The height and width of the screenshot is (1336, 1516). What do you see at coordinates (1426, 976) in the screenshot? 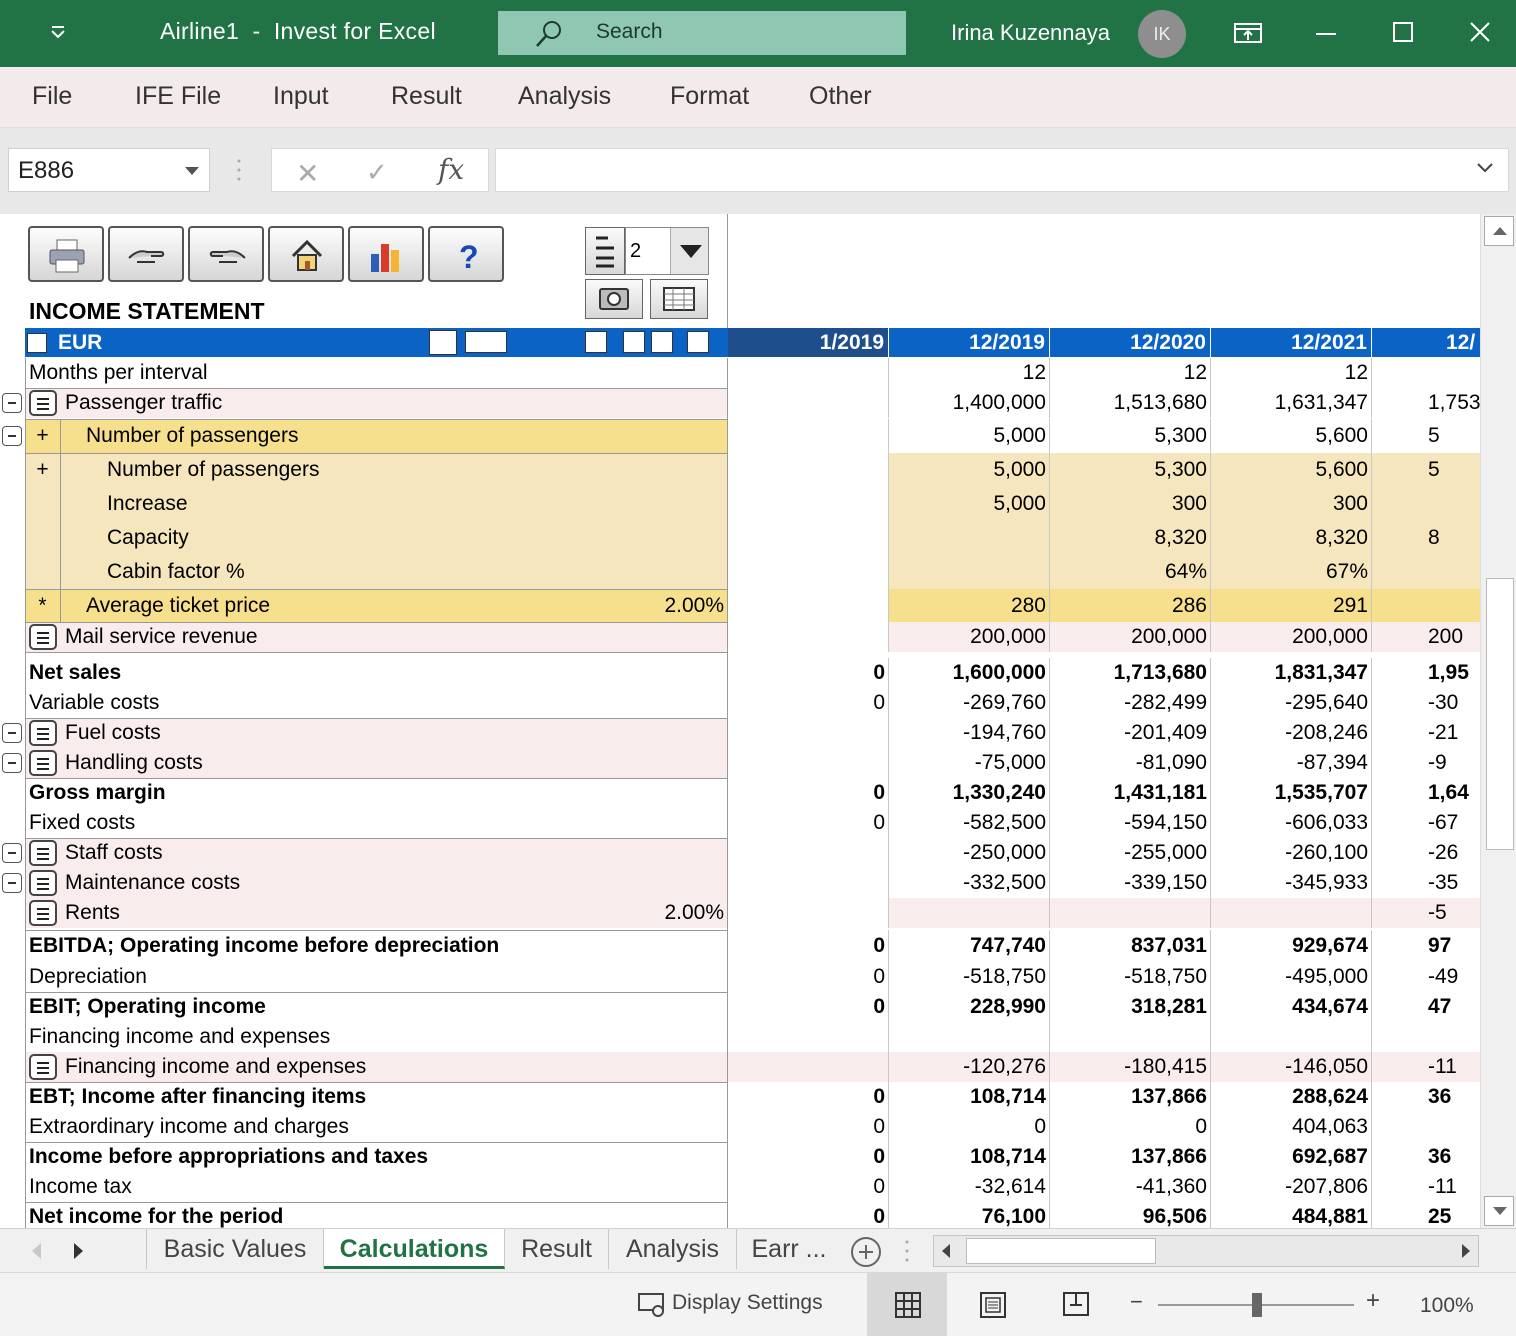
I see `table-cell: -49` at bounding box center [1426, 976].